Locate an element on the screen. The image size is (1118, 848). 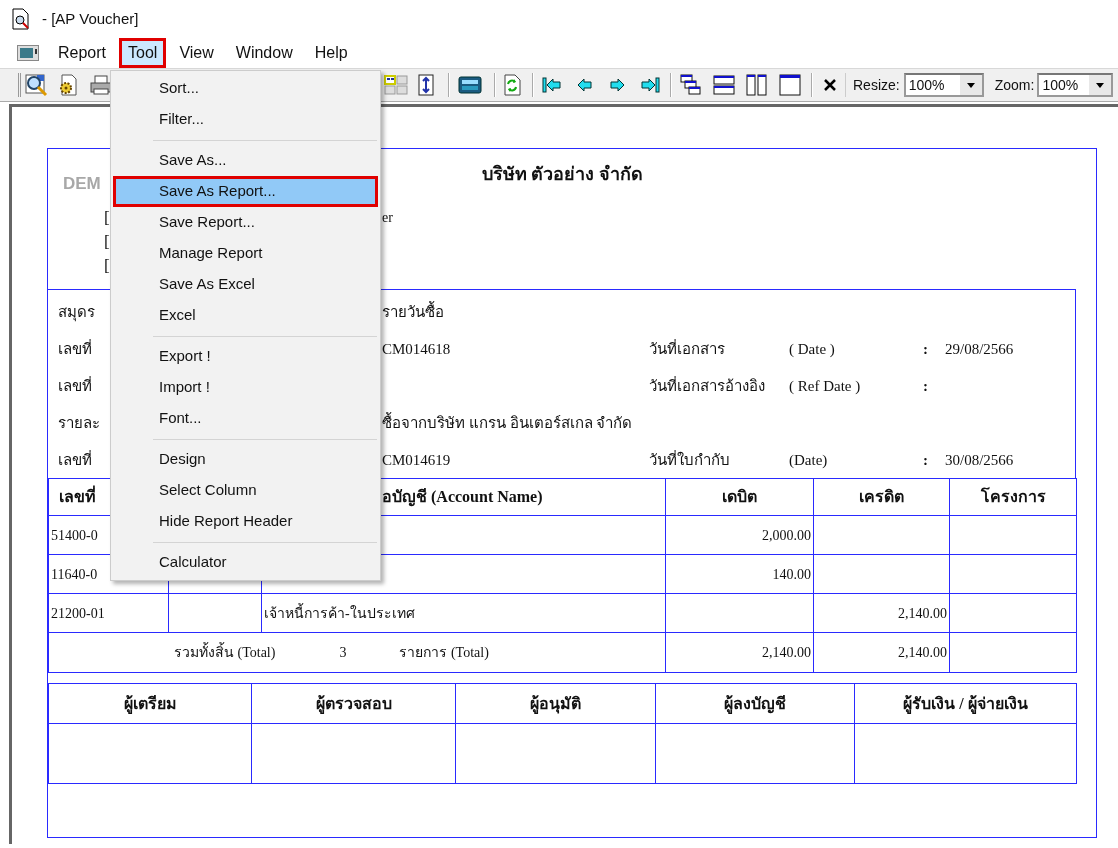
header-text: er is located at coordinates (387, 217).